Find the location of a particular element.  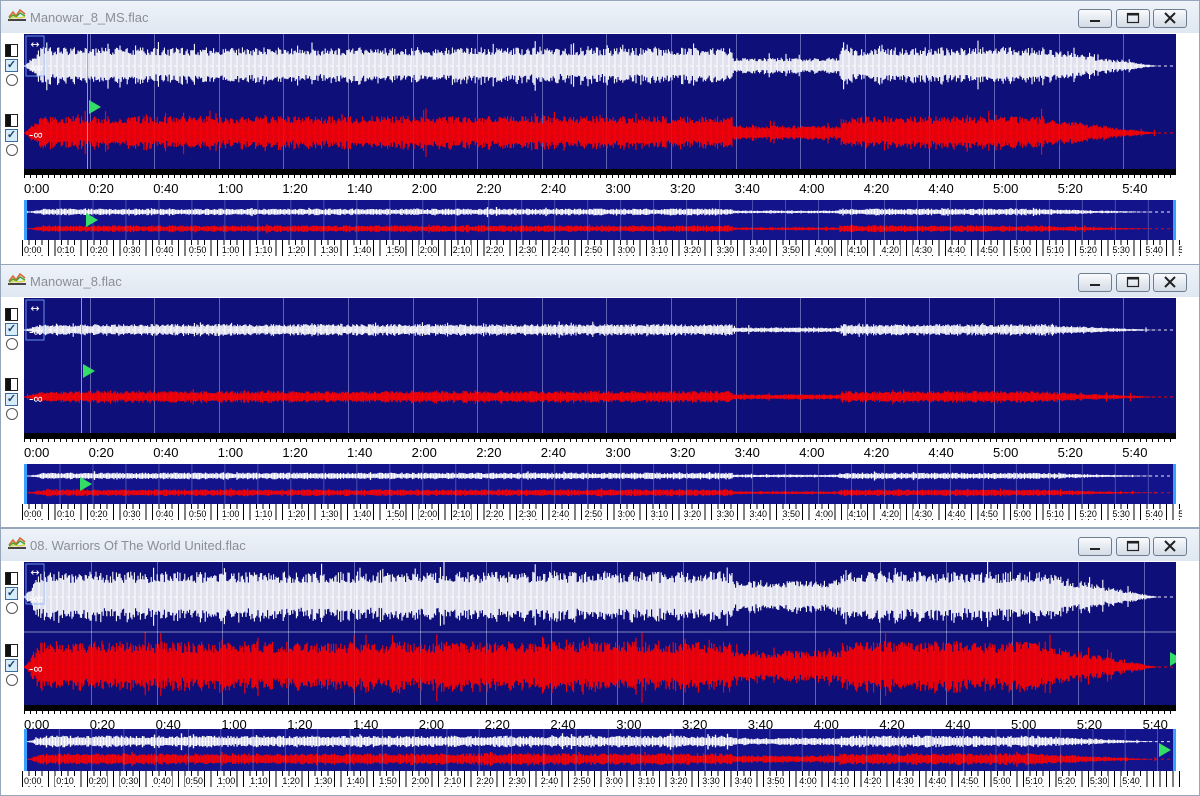

overview-tick-label: 0:00 is located at coordinates (33, 781).